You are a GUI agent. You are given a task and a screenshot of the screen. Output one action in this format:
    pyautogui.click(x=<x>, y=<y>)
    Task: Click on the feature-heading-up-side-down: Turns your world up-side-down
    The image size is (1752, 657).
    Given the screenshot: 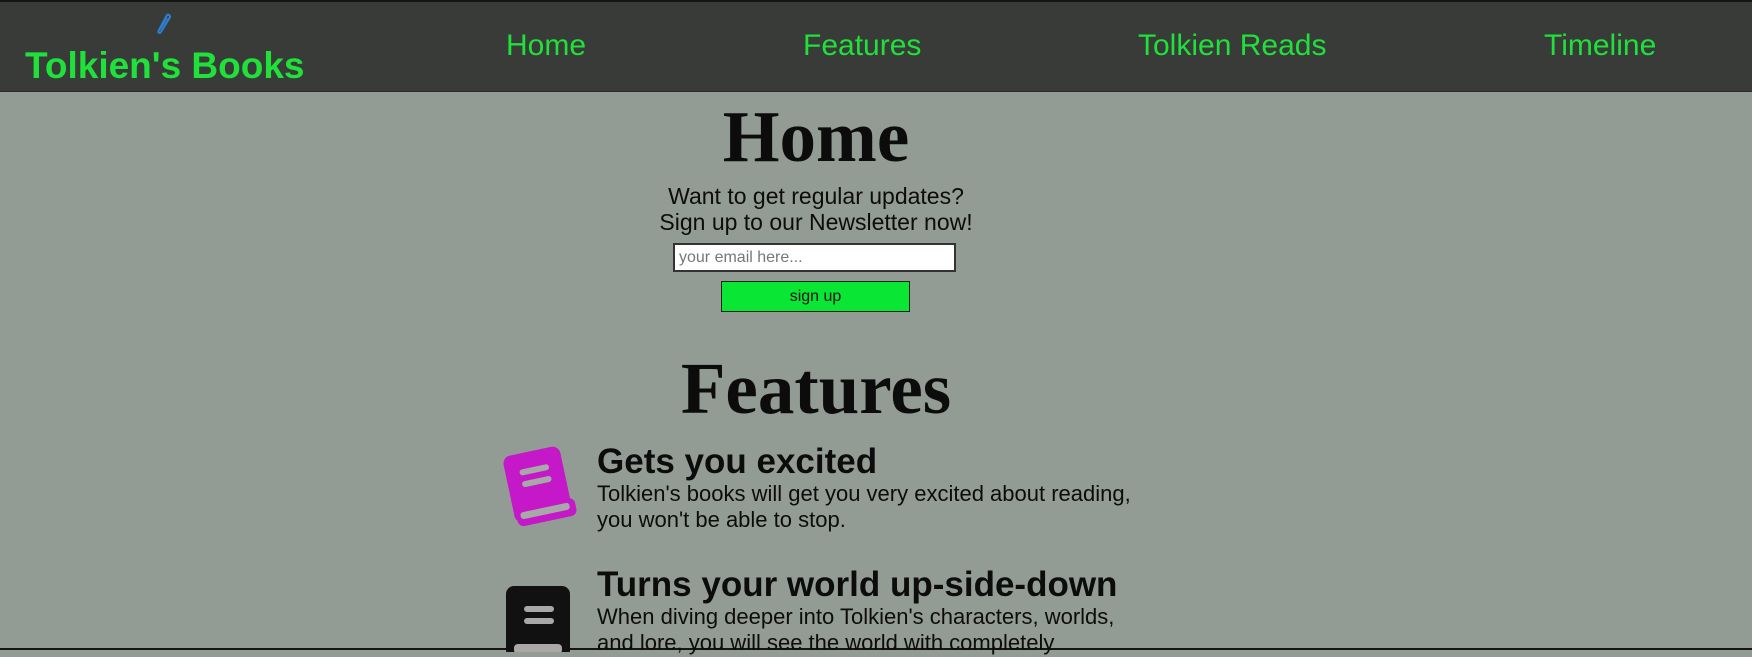 What is the action you would take?
    pyautogui.click(x=857, y=584)
    